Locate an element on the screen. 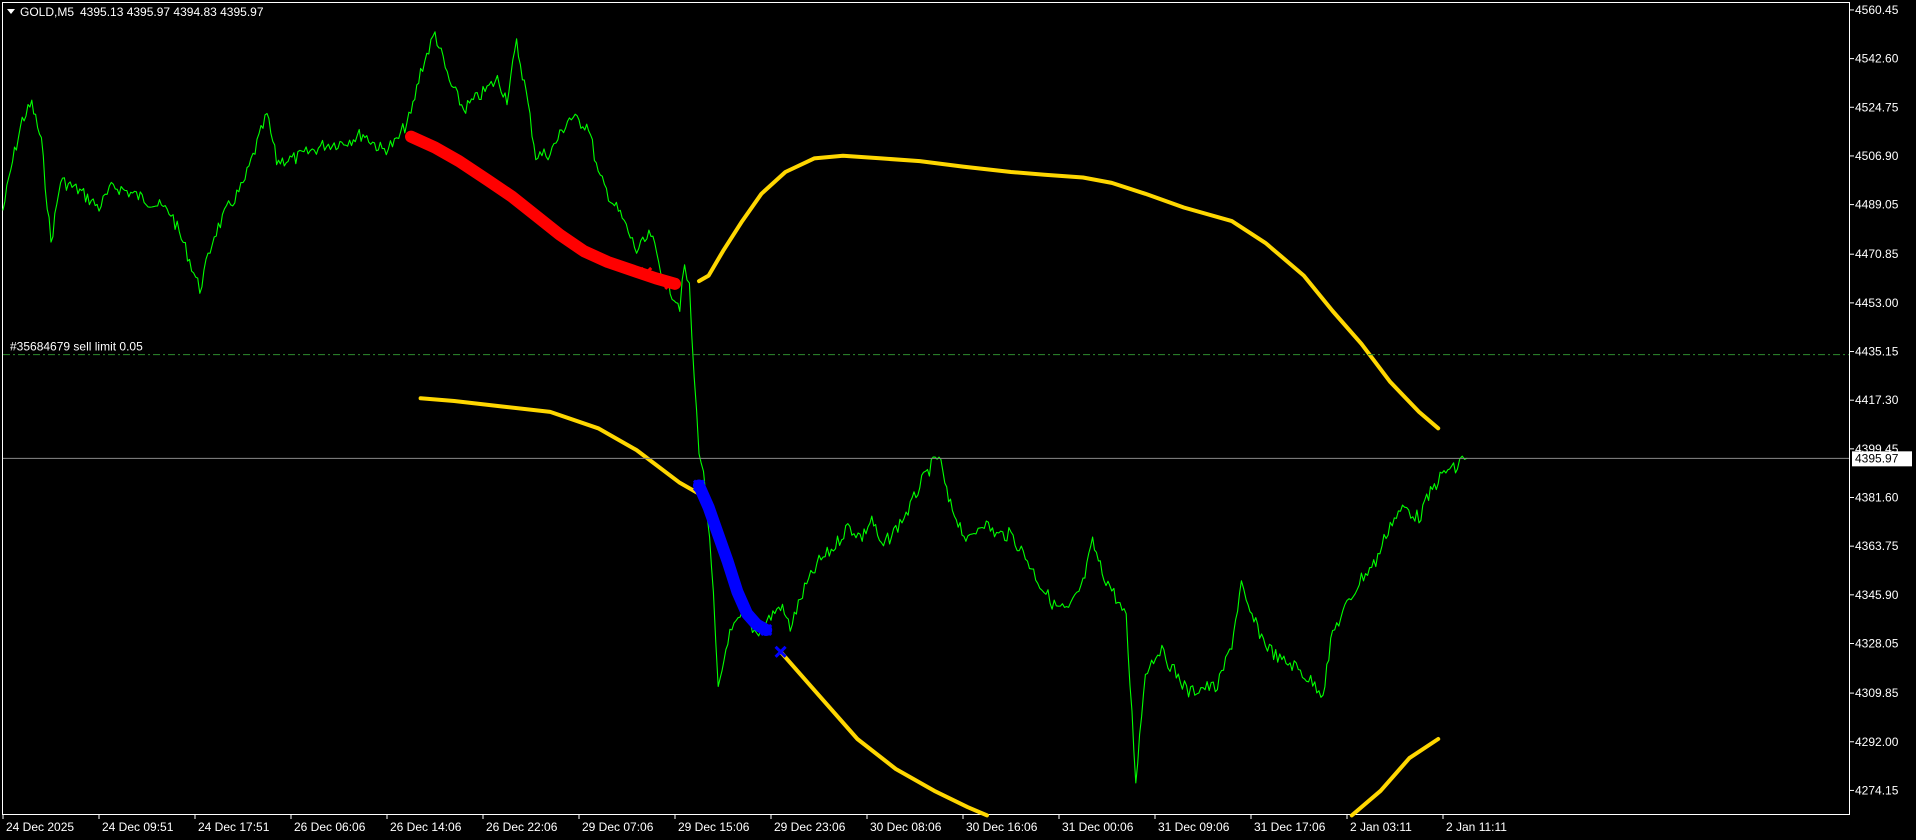 This screenshot has height=840, width=1916. y-tick-label: 4381.60 is located at coordinates (1877, 498).